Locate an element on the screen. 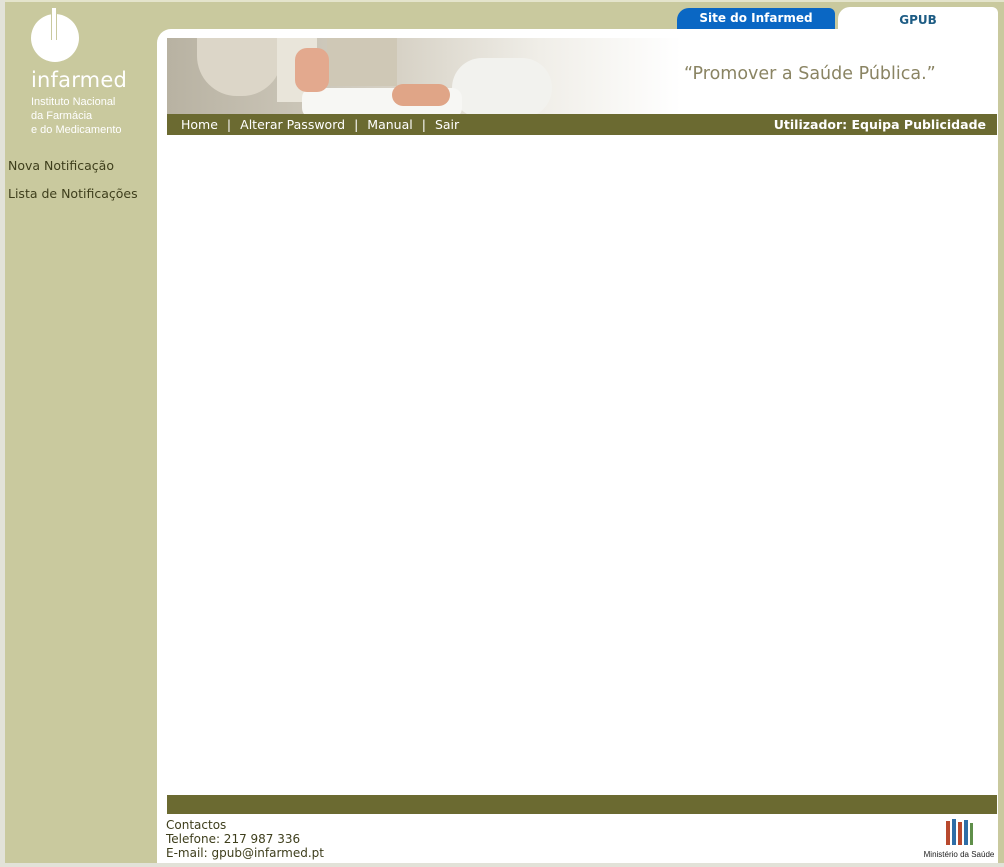  ministry-figures-icon is located at coordinates (959, 832).